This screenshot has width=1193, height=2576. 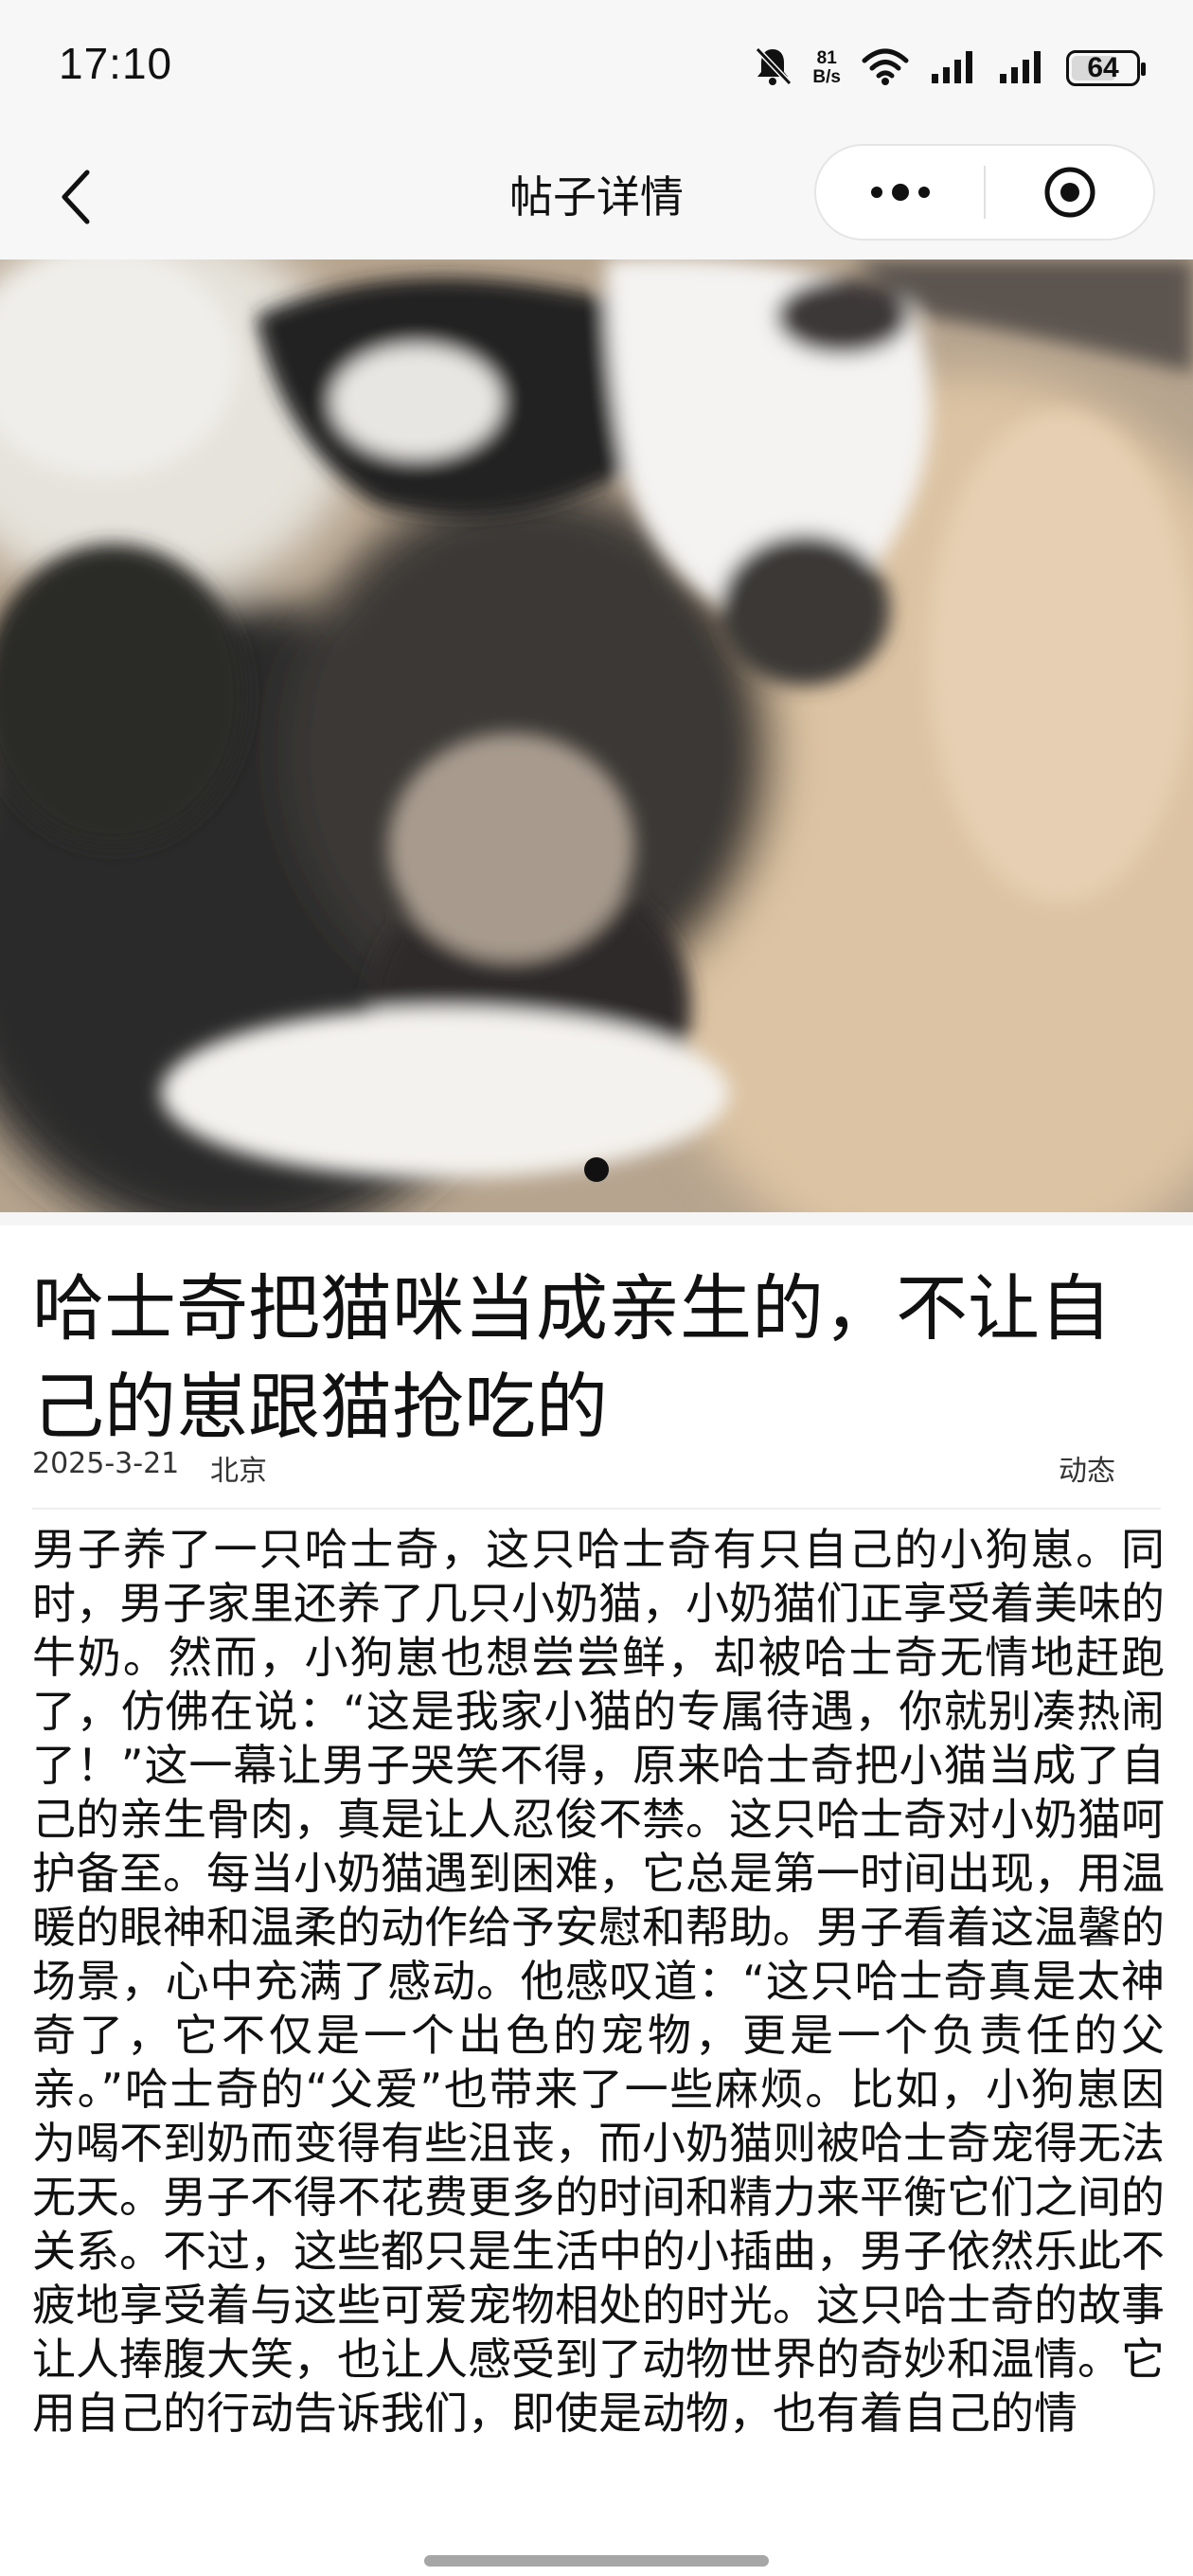 What do you see at coordinates (116, 63) in the screenshot?
I see `status-time: 17:10` at bounding box center [116, 63].